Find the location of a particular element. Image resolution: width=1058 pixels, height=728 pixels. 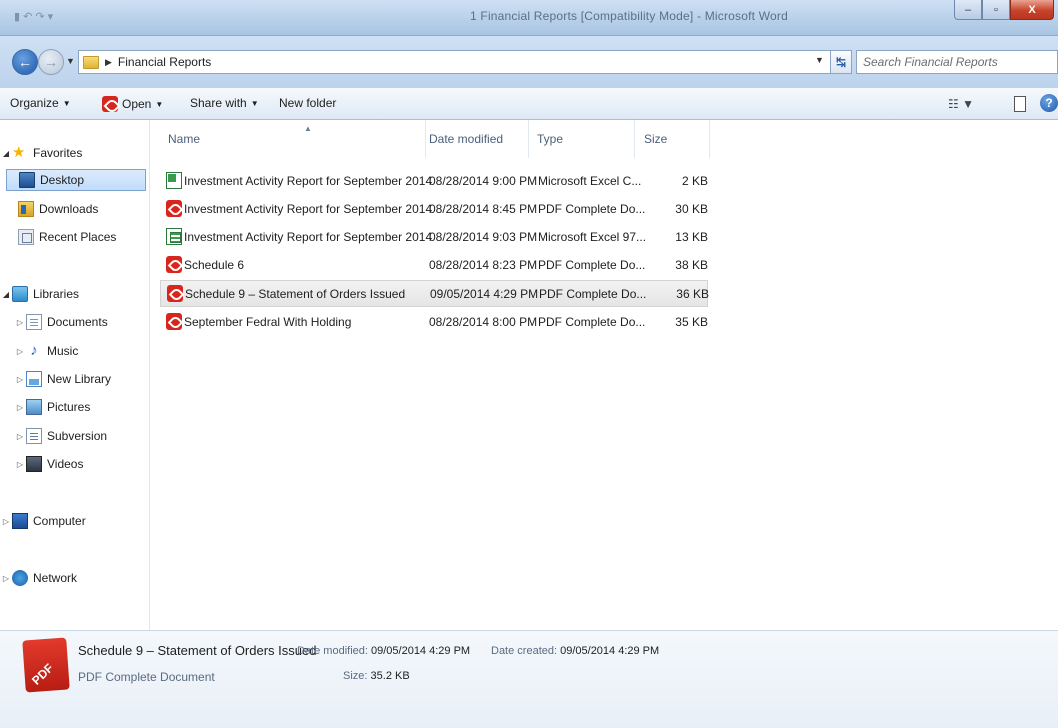

nav-label: Computer is located at coordinates (59, 521).